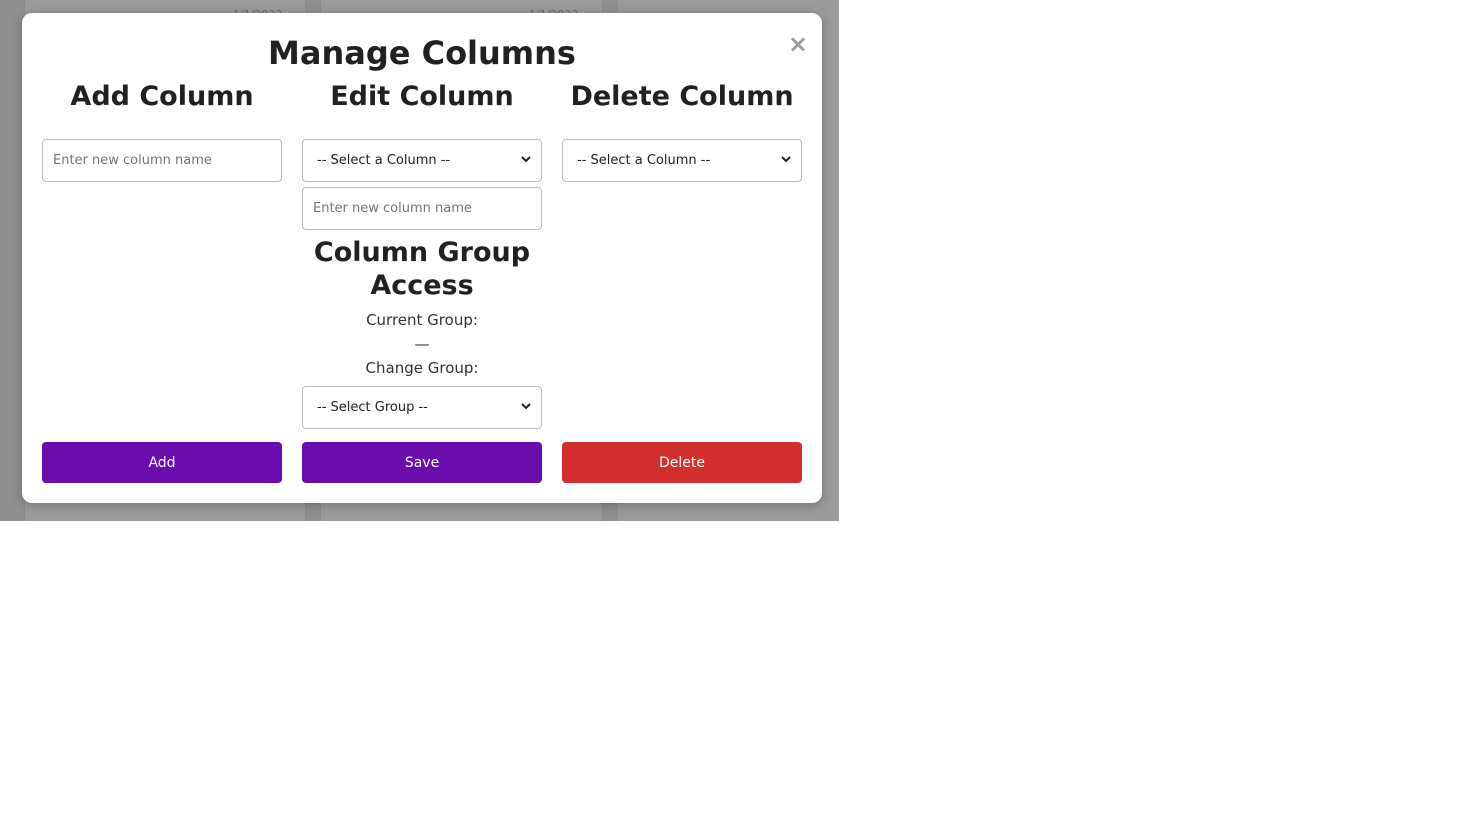 The height and width of the screenshot is (826, 1482). Describe the element at coordinates (422, 462) in the screenshot. I see `save-button: Save` at that location.